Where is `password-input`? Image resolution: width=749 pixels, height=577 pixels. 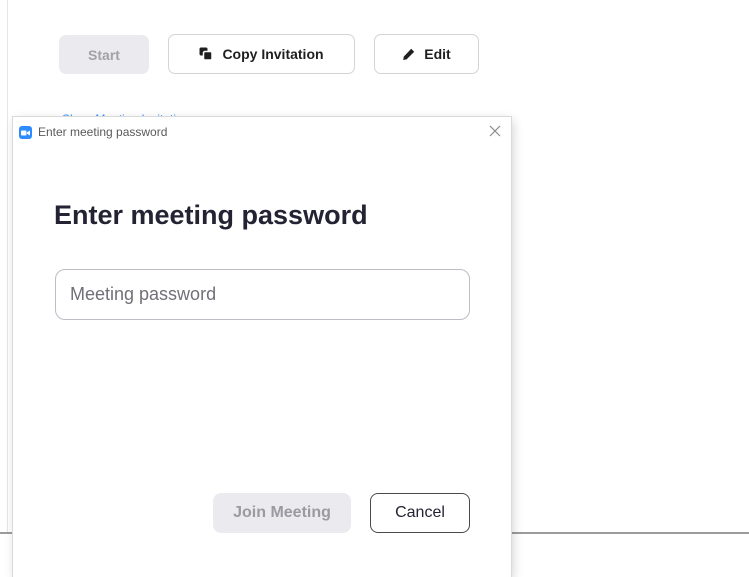 password-input is located at coordinates (262, 294).